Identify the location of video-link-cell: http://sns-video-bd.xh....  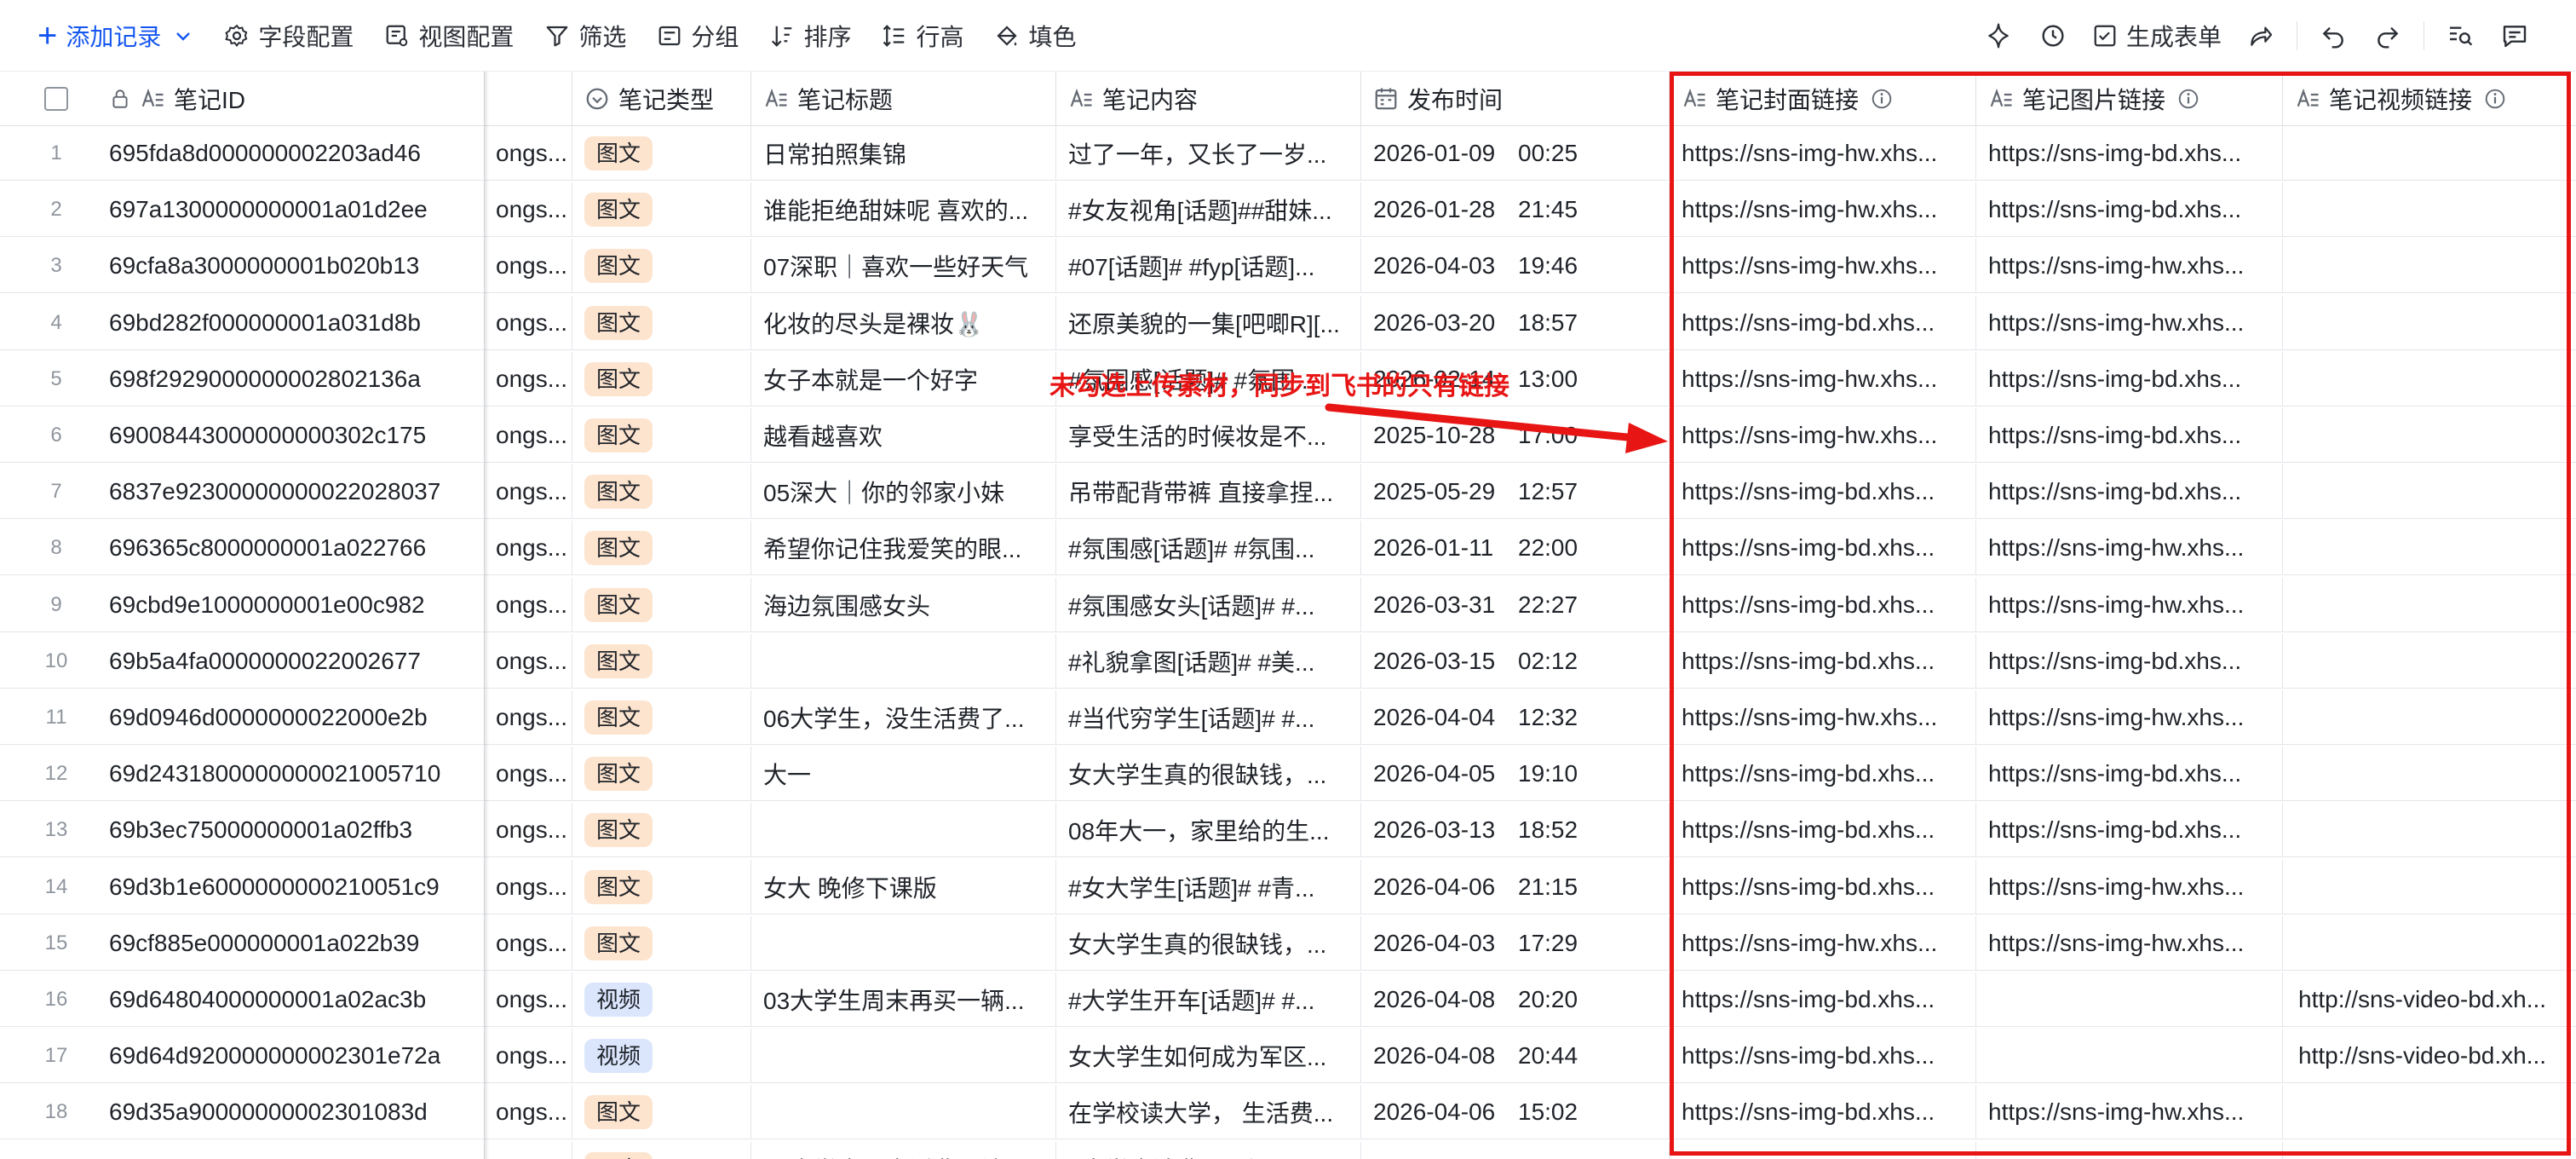
(2429, 999).